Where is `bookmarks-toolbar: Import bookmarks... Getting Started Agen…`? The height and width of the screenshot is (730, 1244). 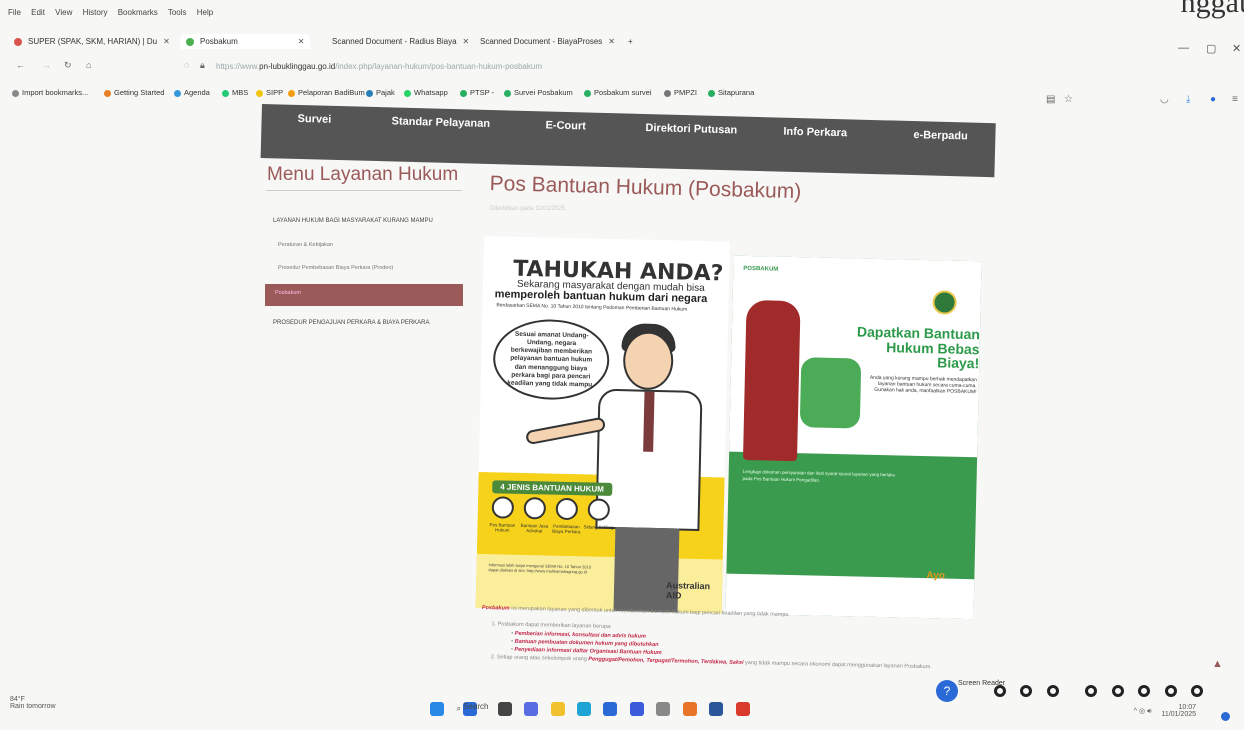 bookmarks-toolbar: Import bookmarks... Getting Started Agen… is located at coordinates (622, 92).